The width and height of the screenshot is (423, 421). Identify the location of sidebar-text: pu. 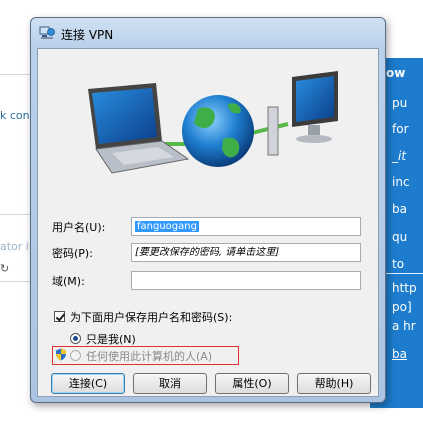
(400, 103).